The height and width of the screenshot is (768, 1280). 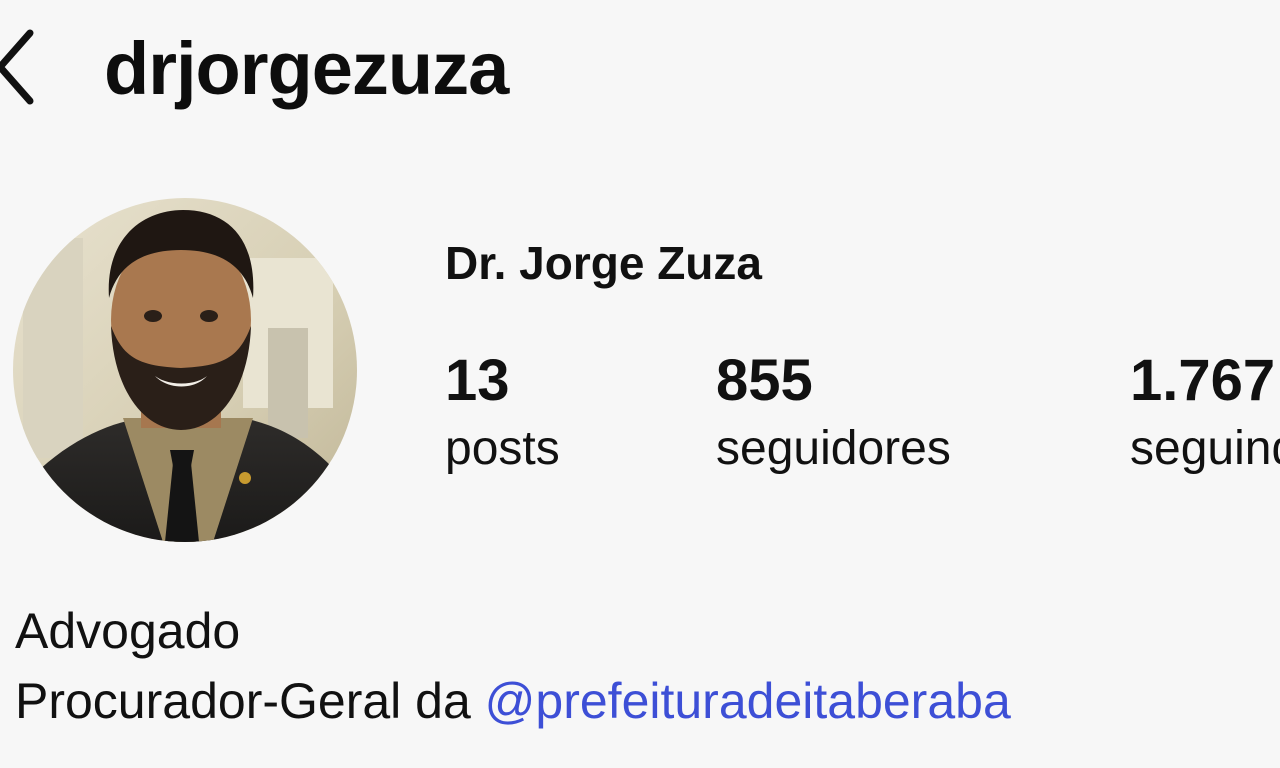 What do you see at coordinates (128, 631) in the screenshot?
I see `bio-line-1: Advogado` at bounding box center [128, 631].